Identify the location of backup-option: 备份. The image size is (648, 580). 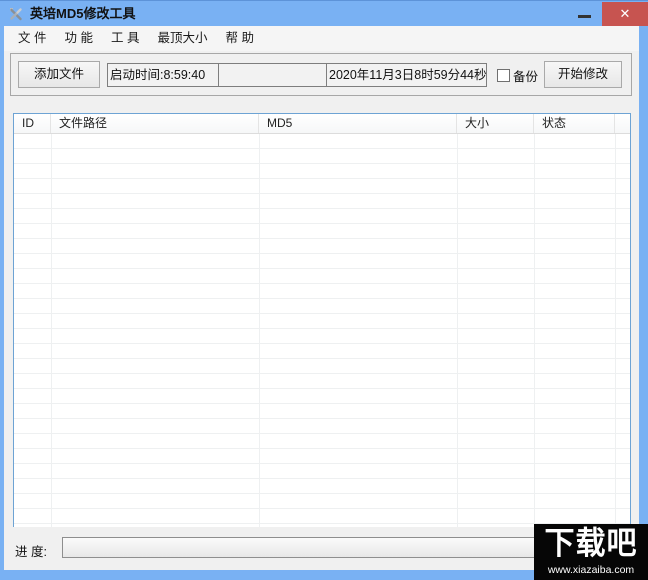
(517, 75).